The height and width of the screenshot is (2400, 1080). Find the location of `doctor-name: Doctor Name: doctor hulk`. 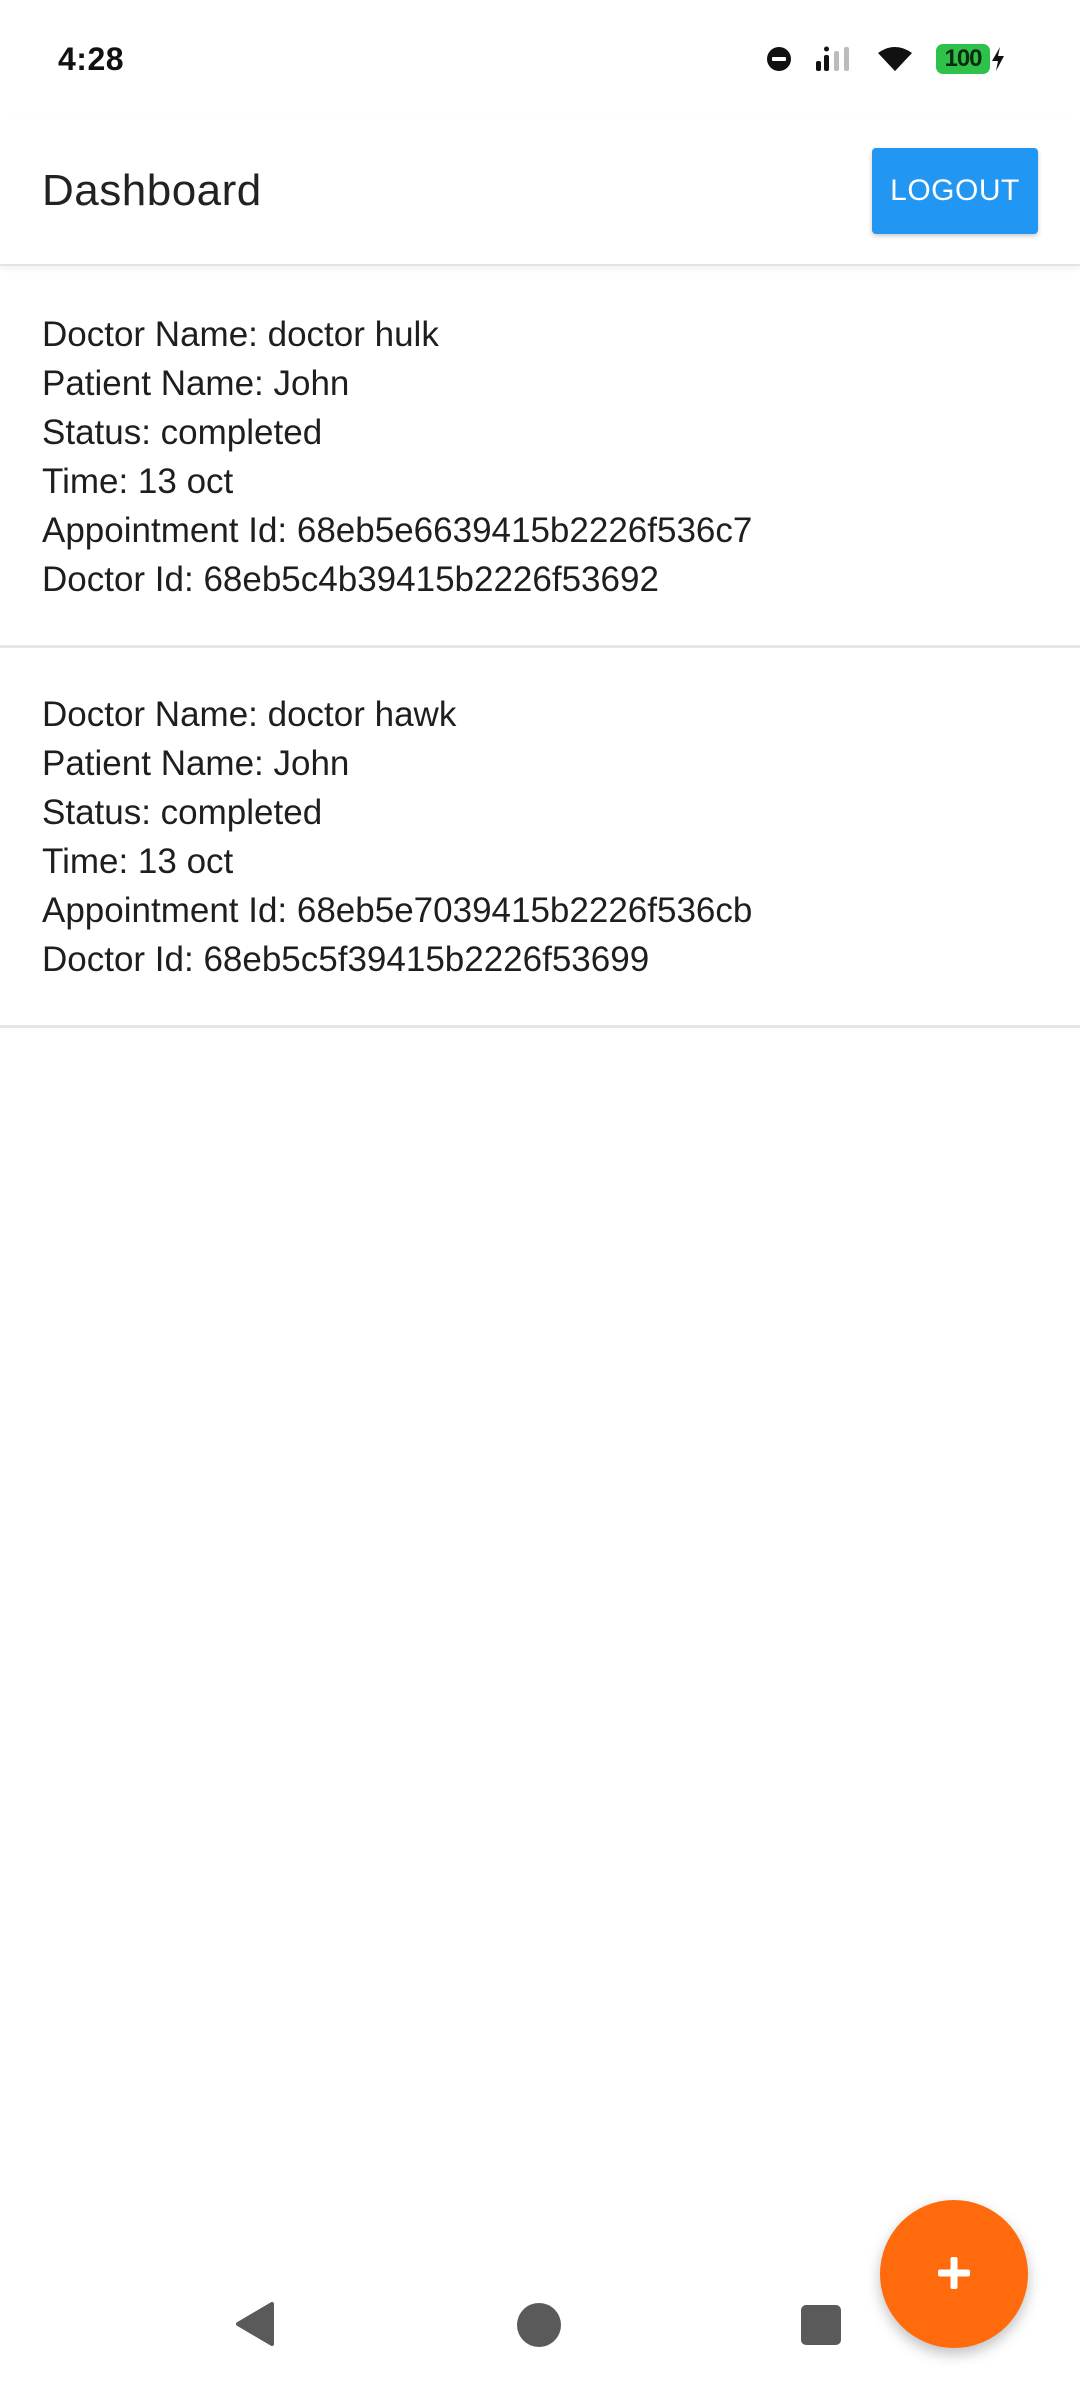

doctor-name: Doctor Name: doctor hulk is located at coordinates (240, 334).